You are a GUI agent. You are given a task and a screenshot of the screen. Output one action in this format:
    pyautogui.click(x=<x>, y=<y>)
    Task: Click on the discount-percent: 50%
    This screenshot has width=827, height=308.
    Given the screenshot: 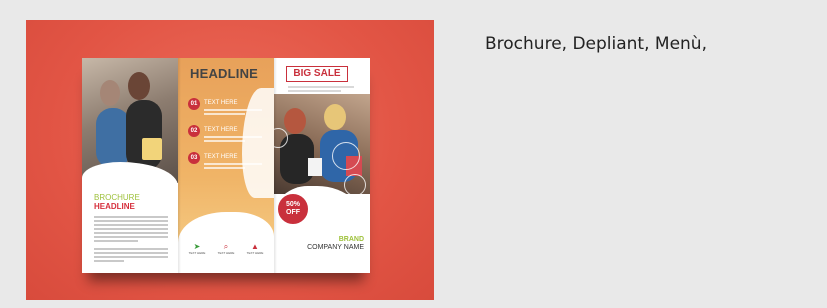 What is the action you would take?
    pyautogui.click(x=292, y=204)
    